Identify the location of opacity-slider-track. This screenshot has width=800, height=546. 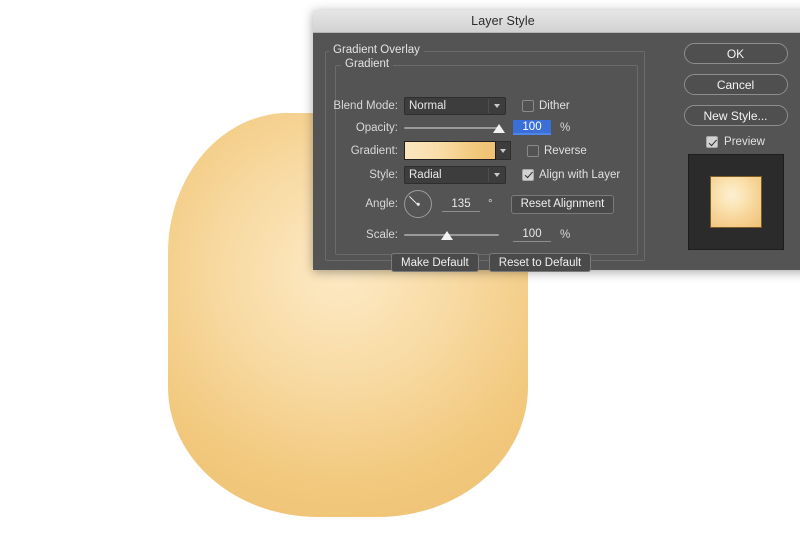
(451, 127).